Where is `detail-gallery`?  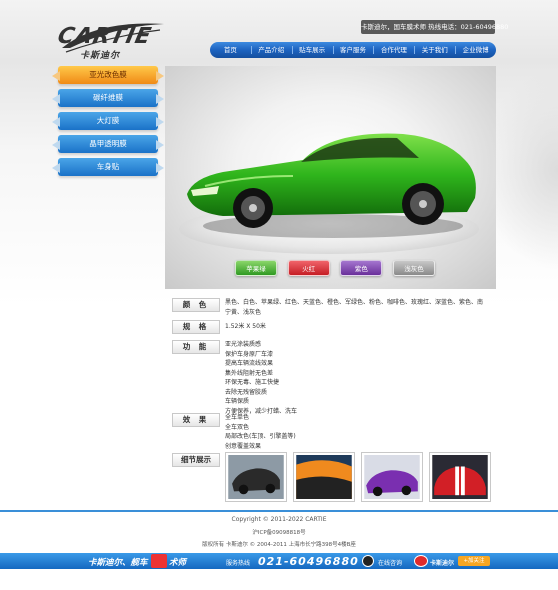
detail-gallery is located at coordinates (358, 477).